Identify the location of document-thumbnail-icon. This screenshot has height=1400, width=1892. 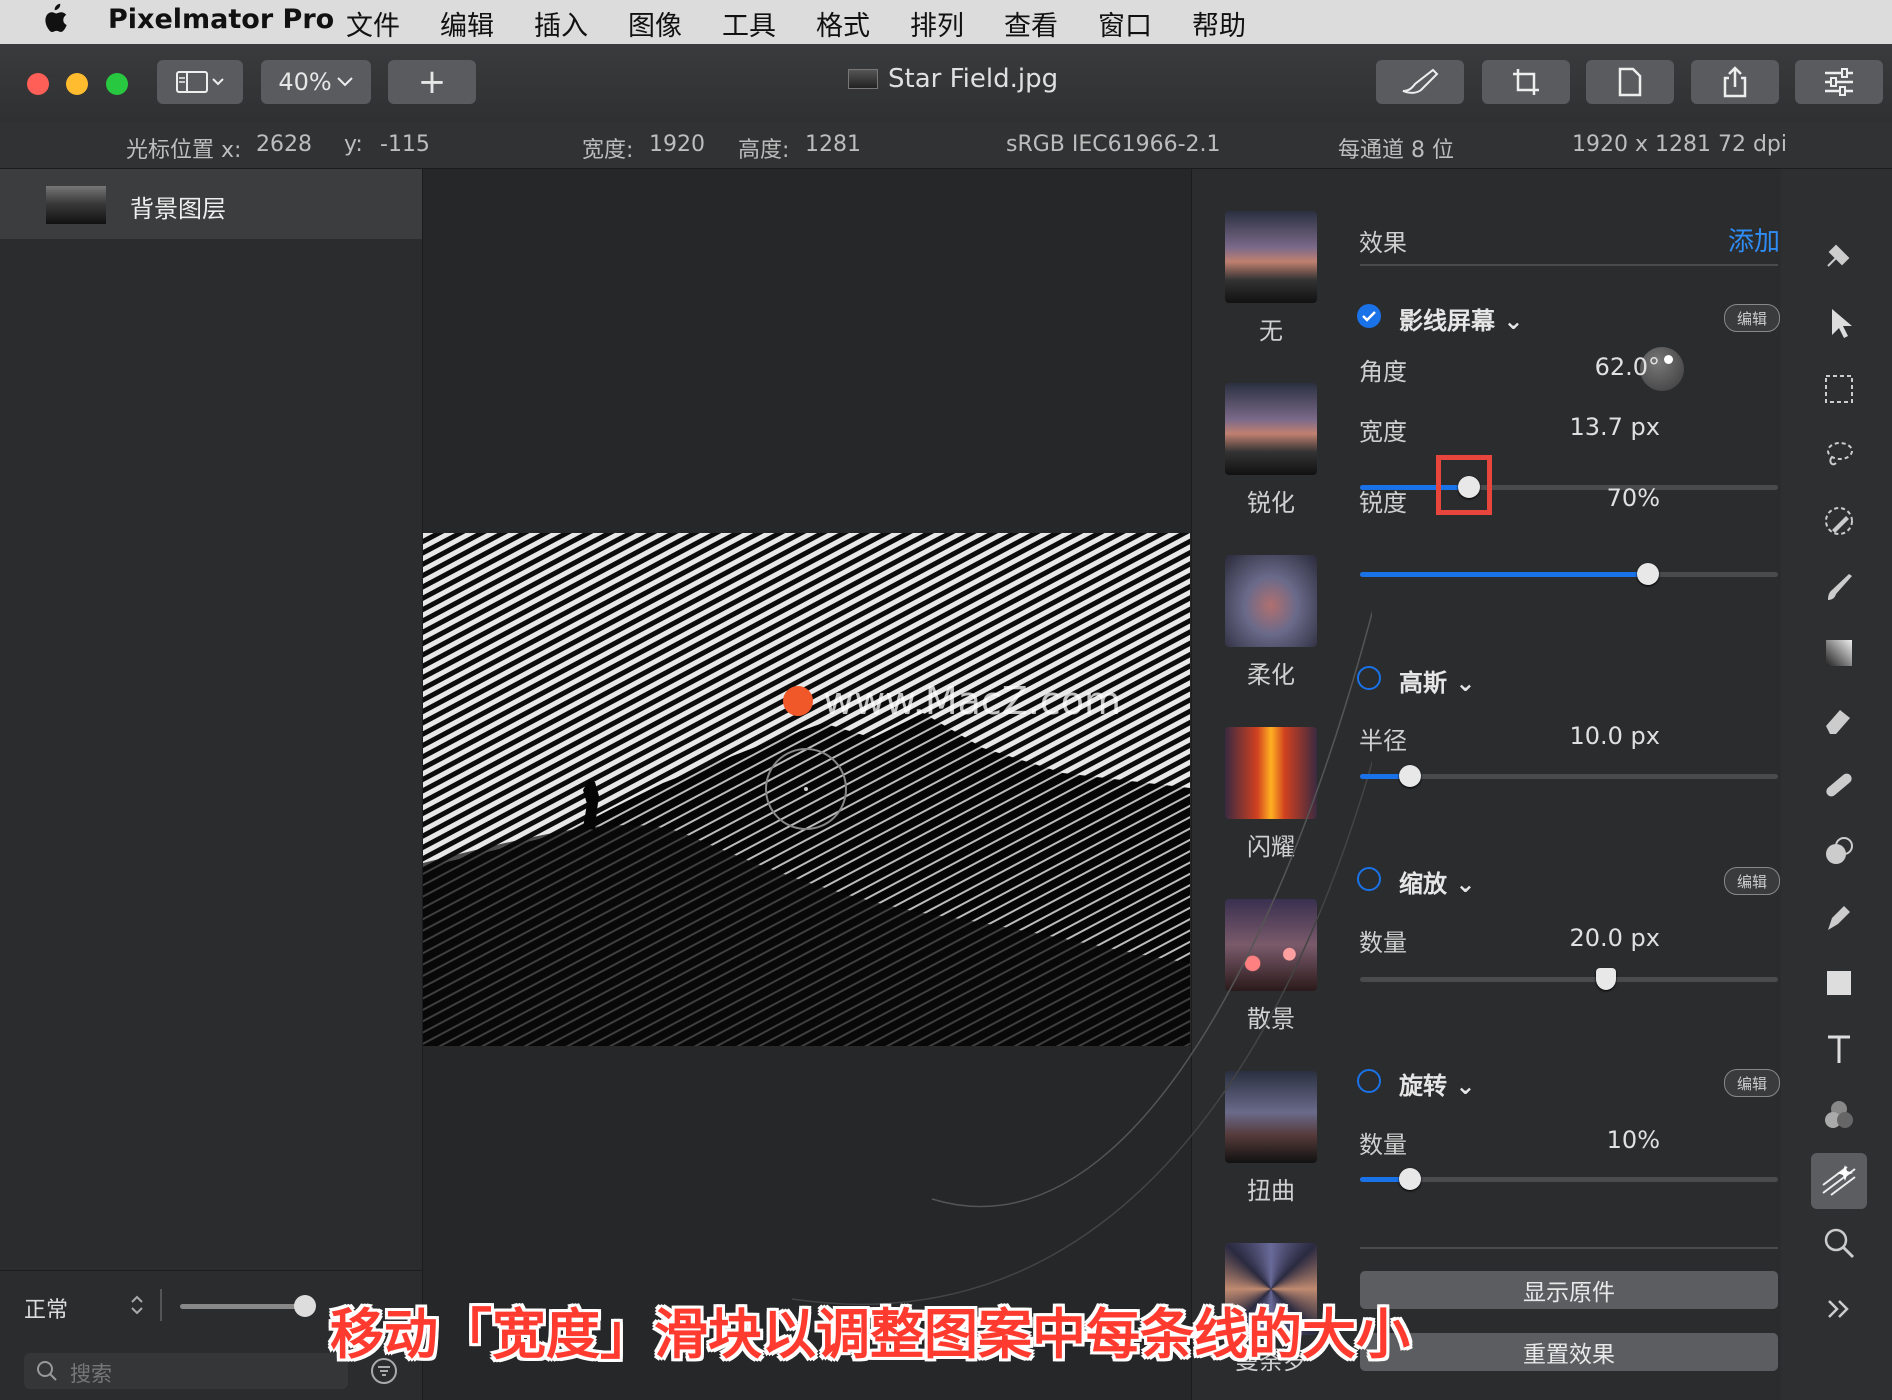
(863, 79).